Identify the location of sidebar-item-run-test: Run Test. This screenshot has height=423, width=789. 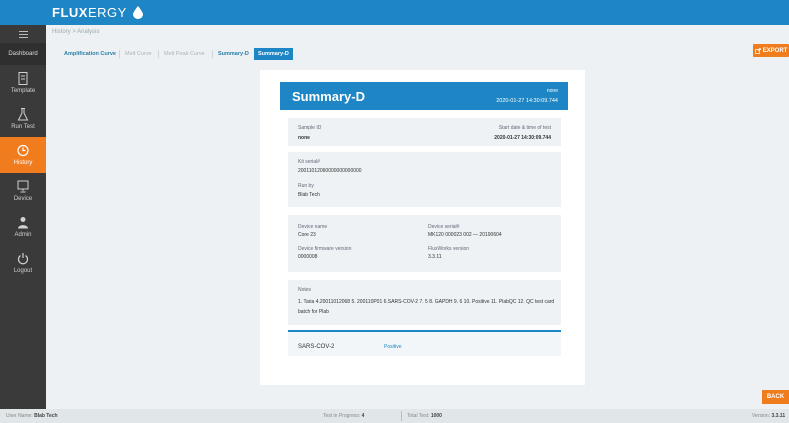
(23, 119).